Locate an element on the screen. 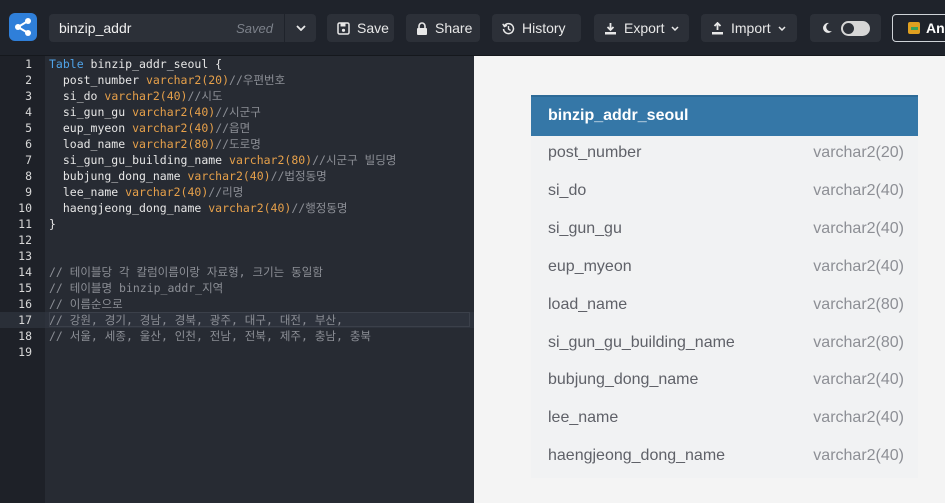  editor-line: 4 si_gun_gu varchar2(40)//시군구 is located at coordinates (237, 112).